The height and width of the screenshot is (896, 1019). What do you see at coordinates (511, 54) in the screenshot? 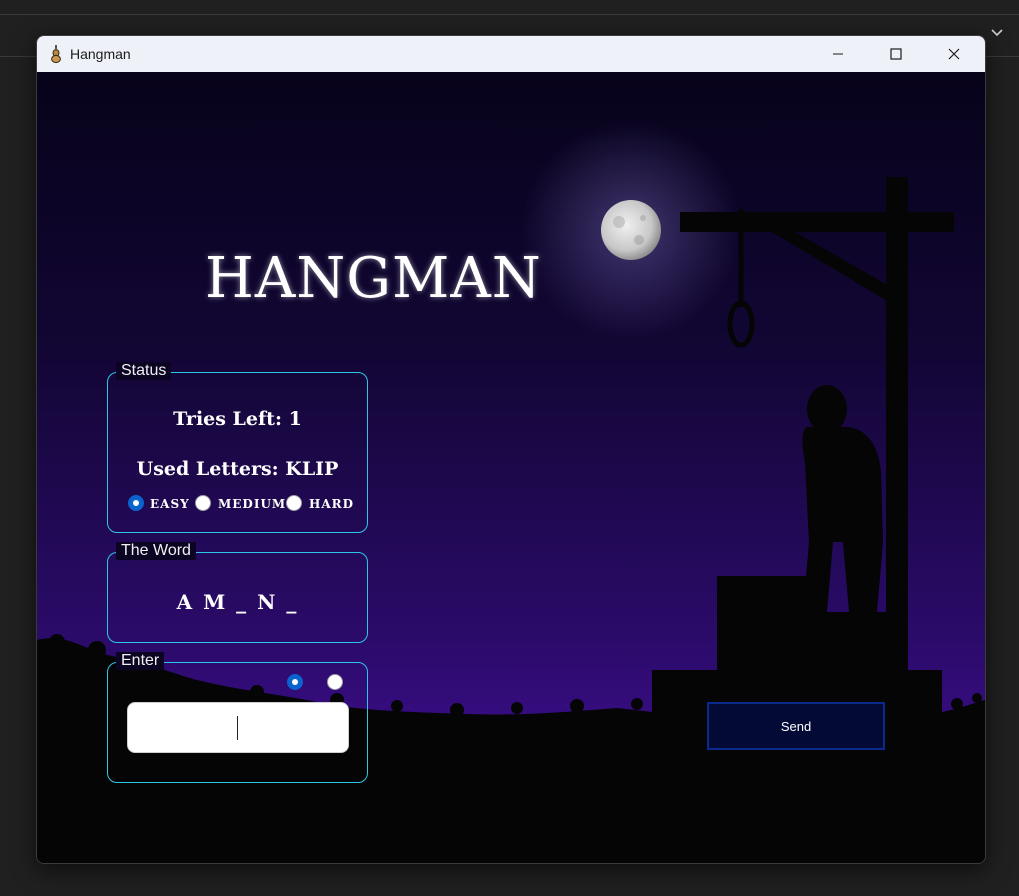
I see `title-bar: Hangman` at bounding box center [511, 54].